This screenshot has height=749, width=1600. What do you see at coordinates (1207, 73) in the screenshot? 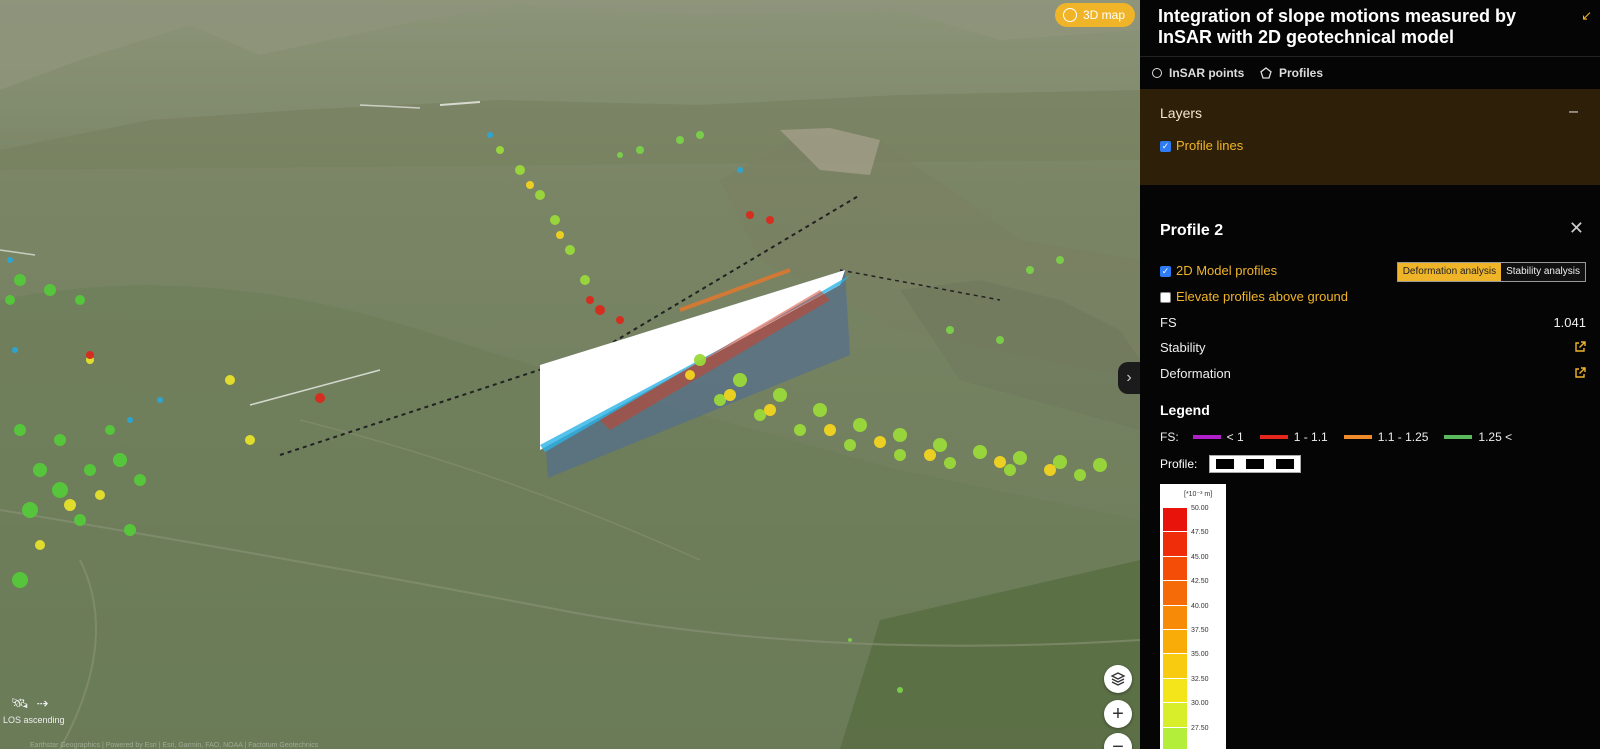
I see `tab-insar-points-label: InSAR points` at bounding box center [1207, 73].